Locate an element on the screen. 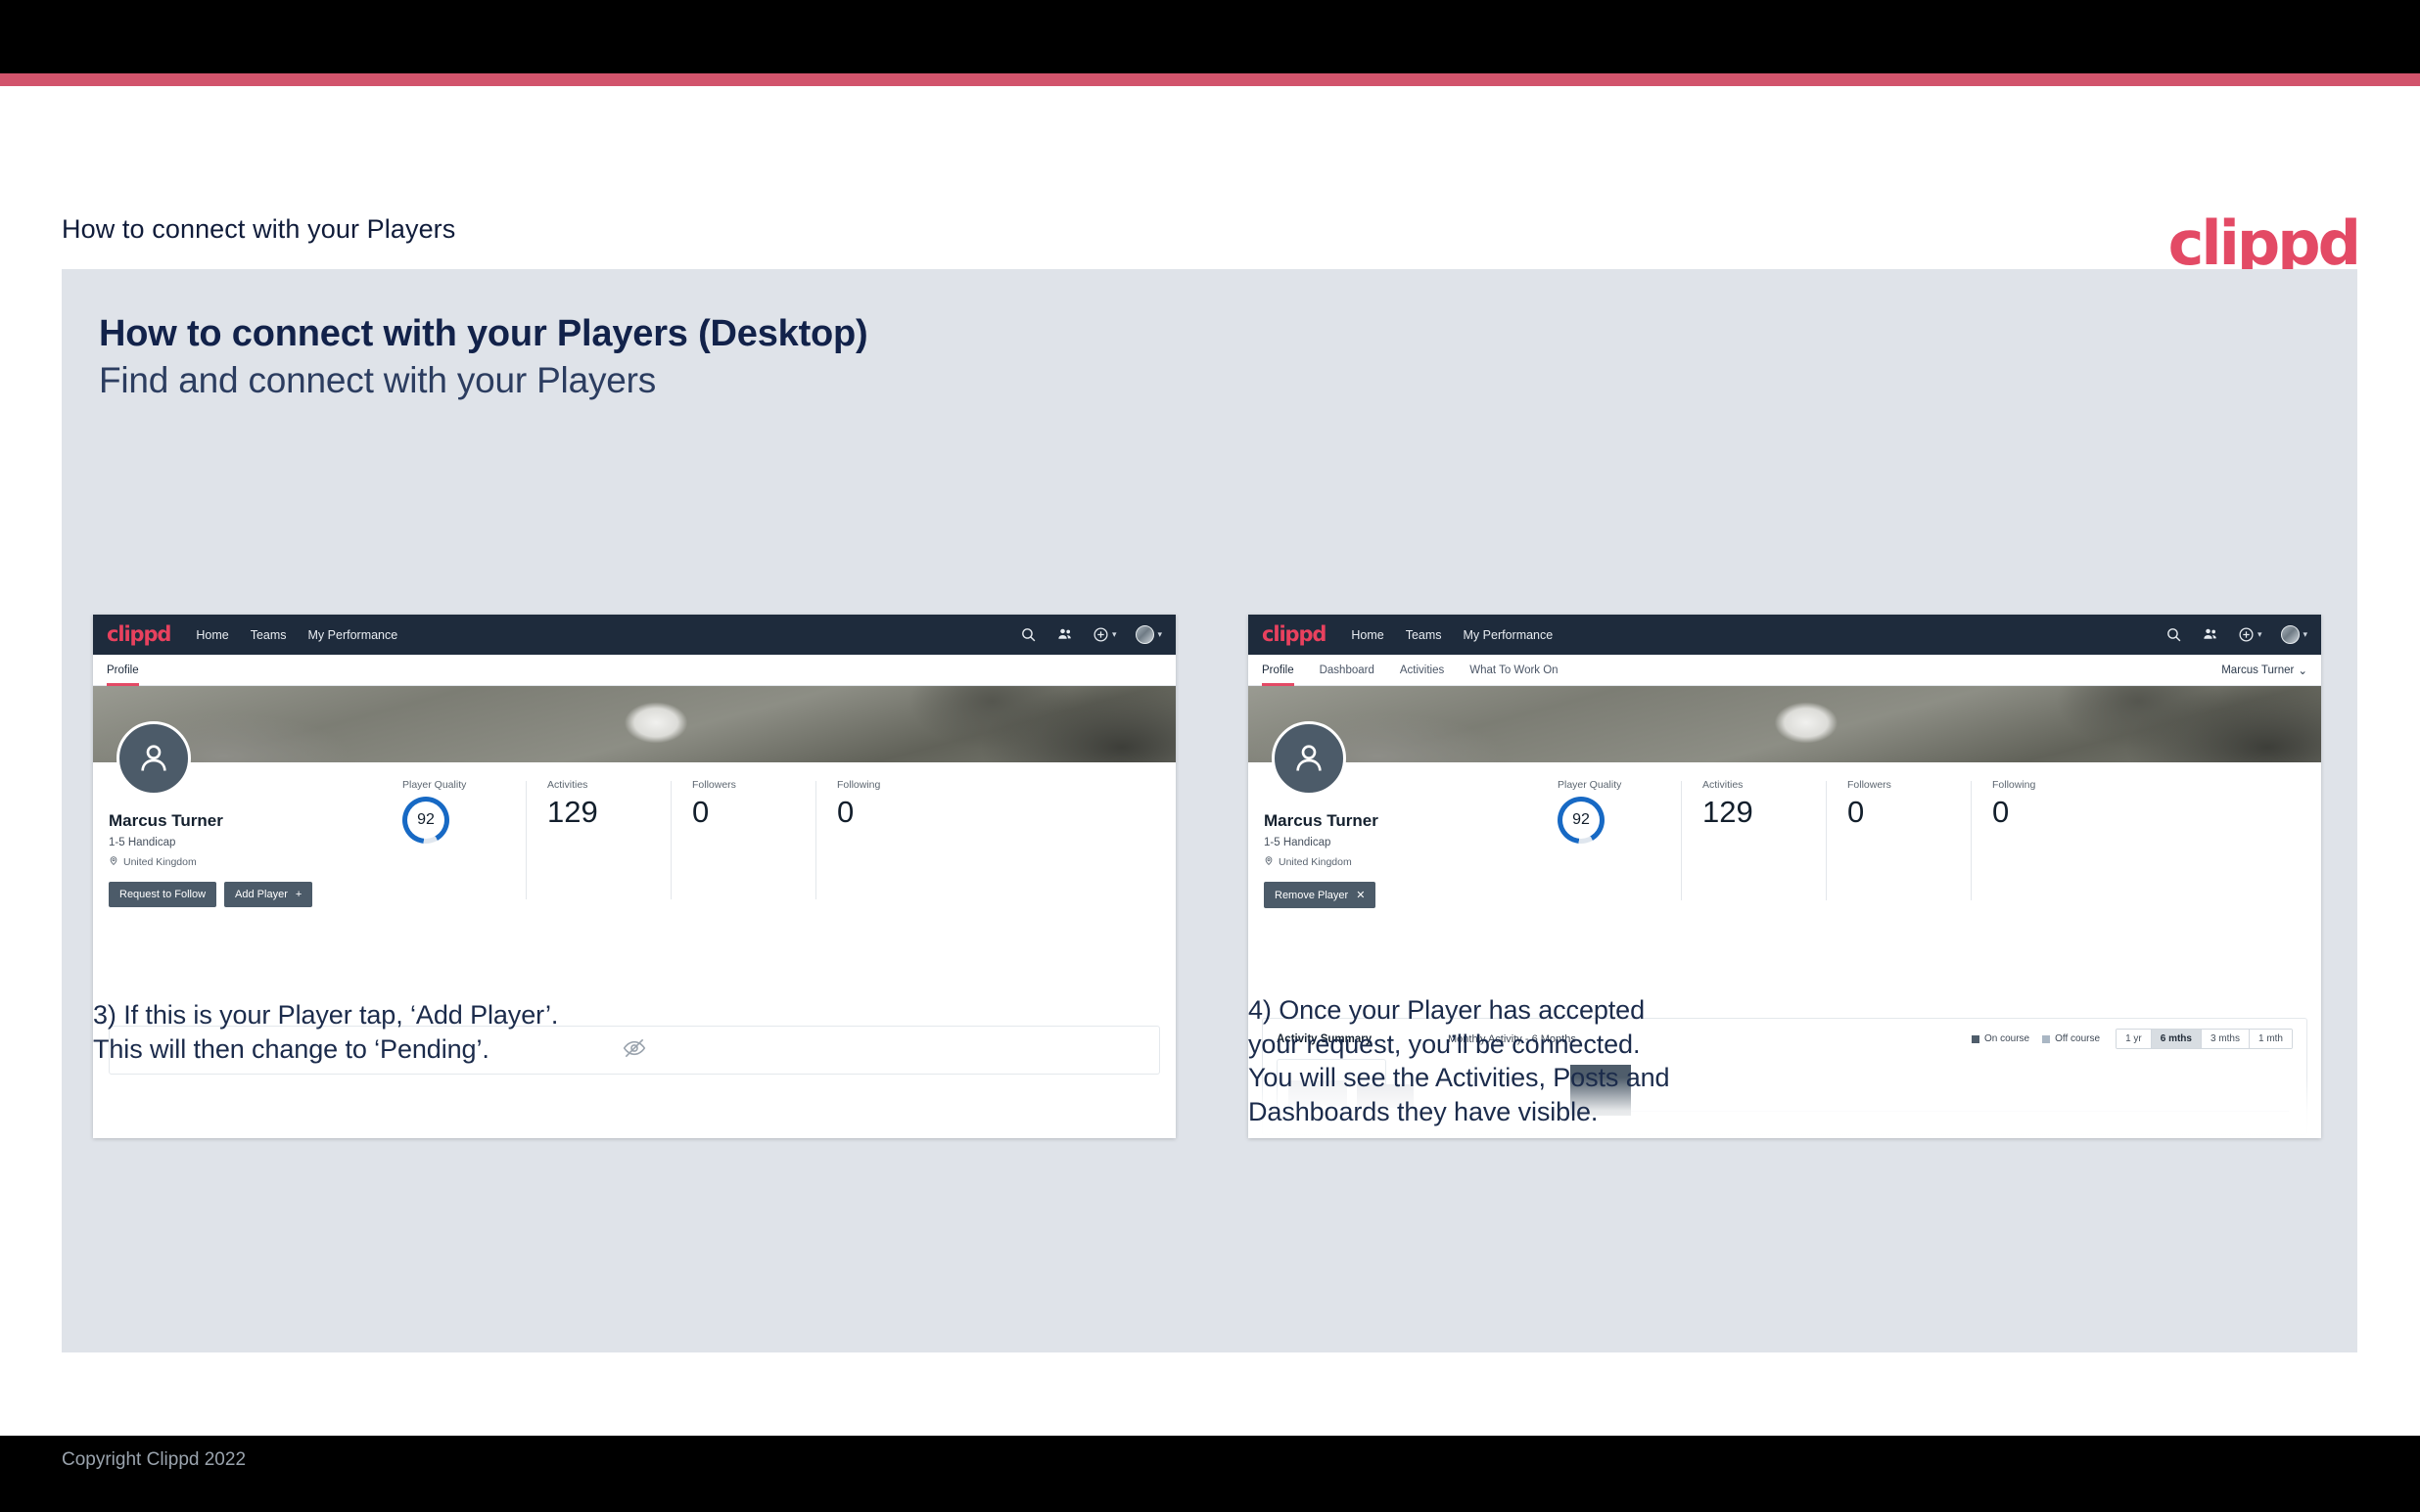 This screenshot has height=1512, width=2420. profile-actions-left: Request to Follow Add Player + is located at coordinates (245, 894).